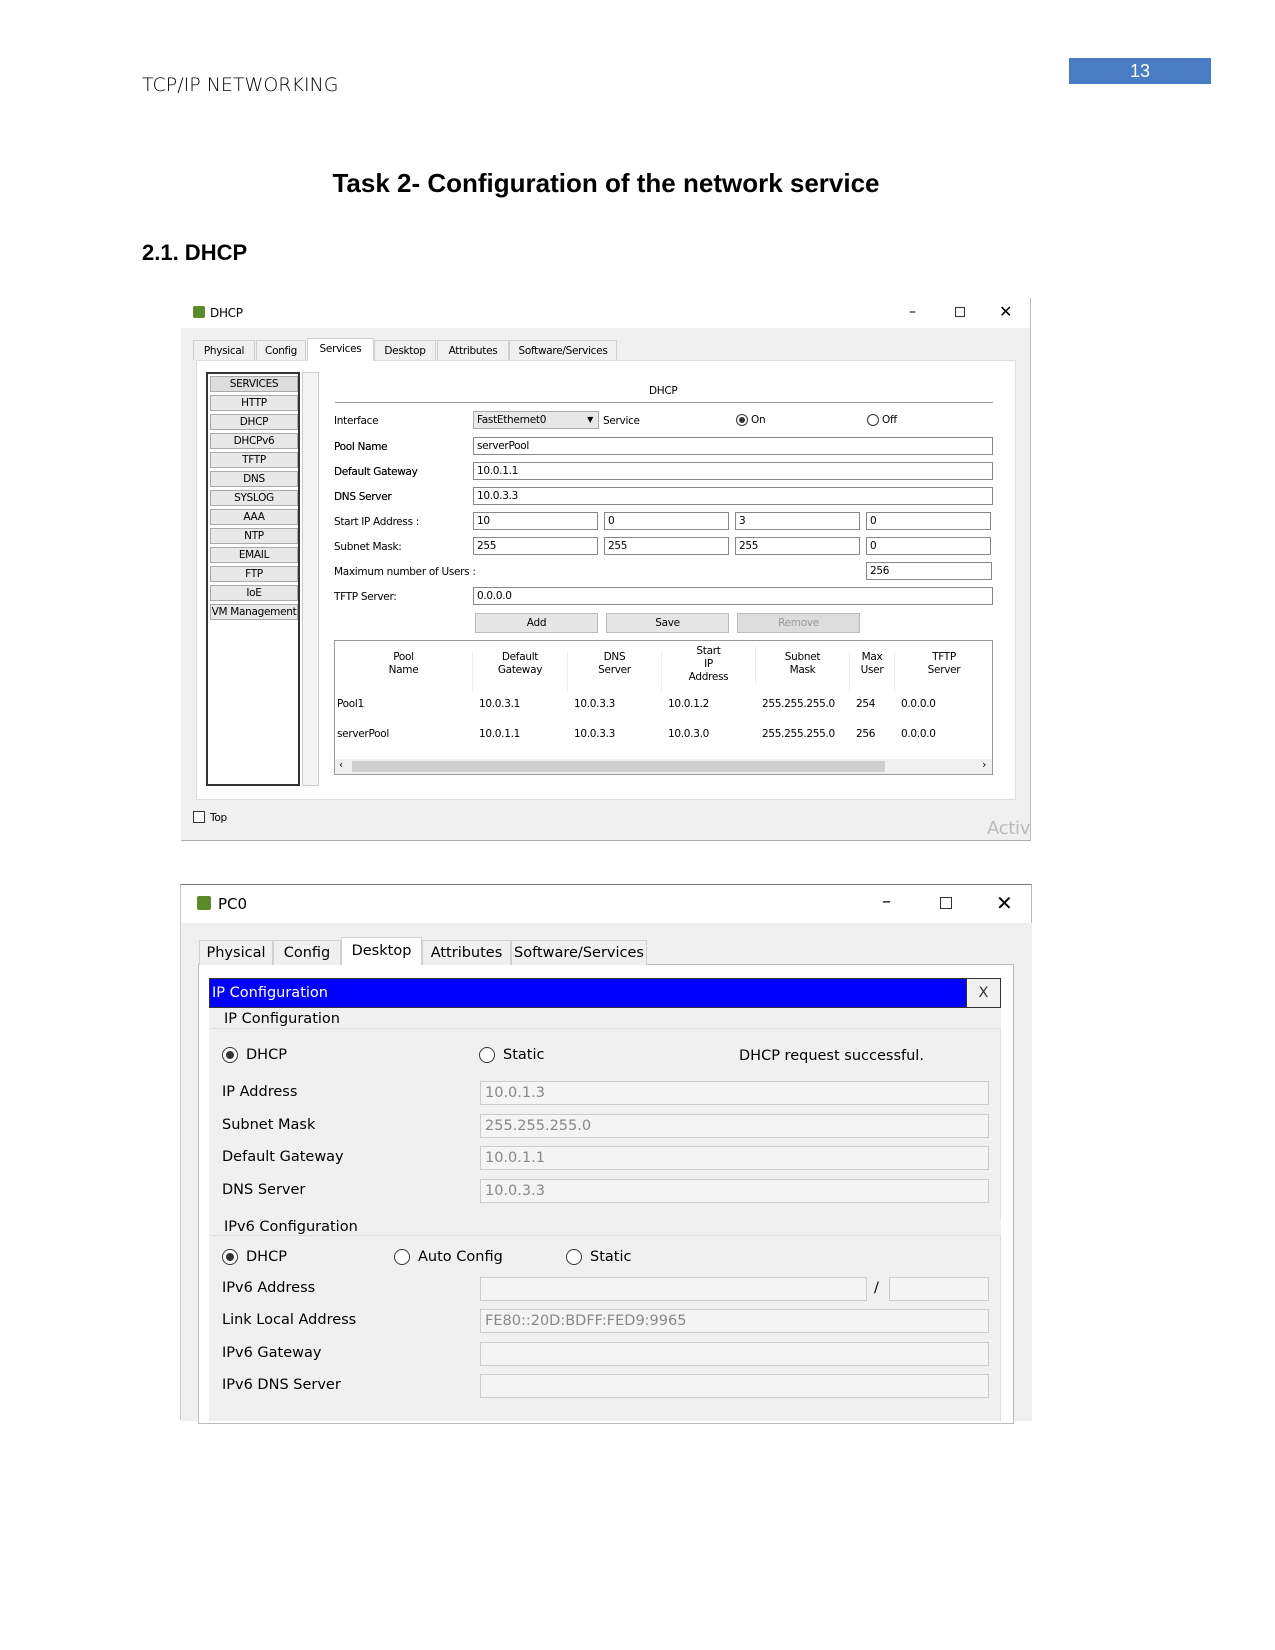 The image size is (1275, 1650). What do you see at coordinates (939, 1289) in the screenshot?
I see `ipv6-prefix-input` at bounding box center [939, 1289].